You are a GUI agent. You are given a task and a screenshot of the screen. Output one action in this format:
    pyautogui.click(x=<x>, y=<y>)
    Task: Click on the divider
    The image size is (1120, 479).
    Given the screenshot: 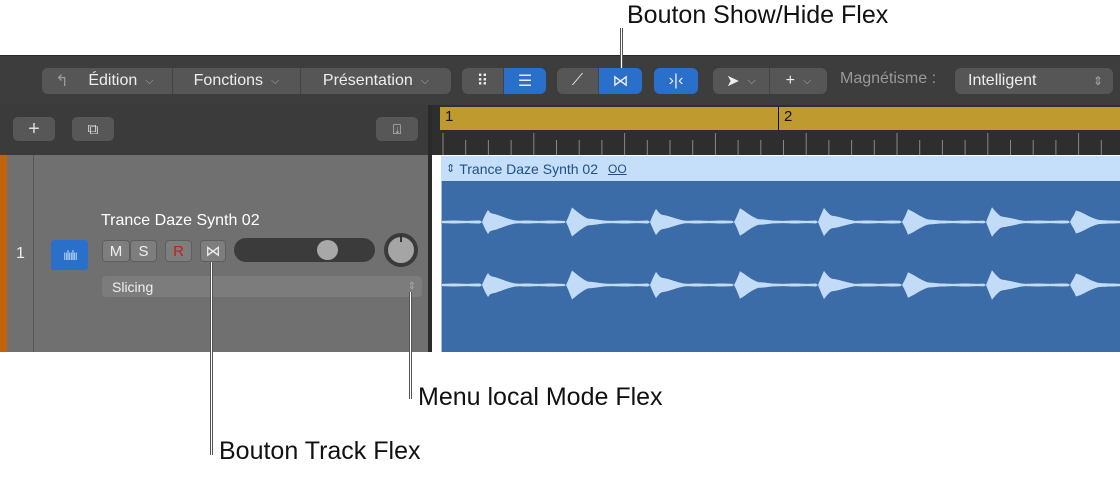 What is the action you would take?
    pyautogui.click(x=33, y=253)
    